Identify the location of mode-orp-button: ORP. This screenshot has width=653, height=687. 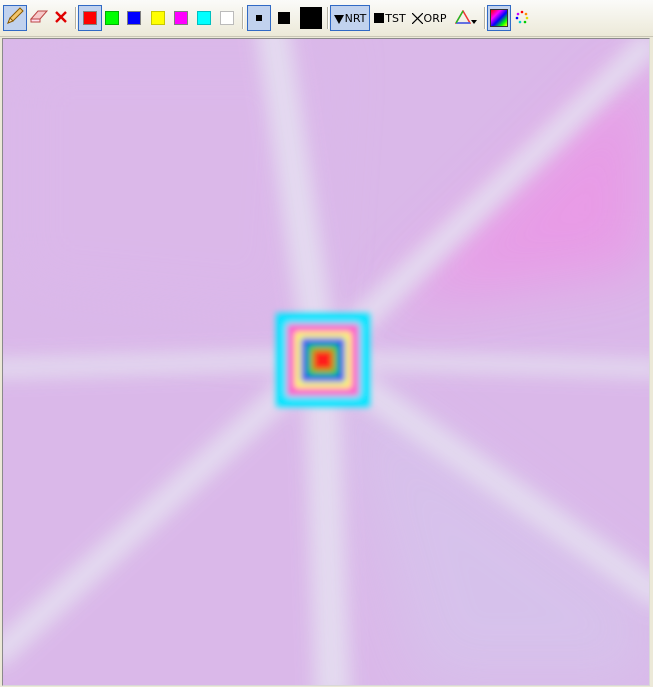
(429, 18).